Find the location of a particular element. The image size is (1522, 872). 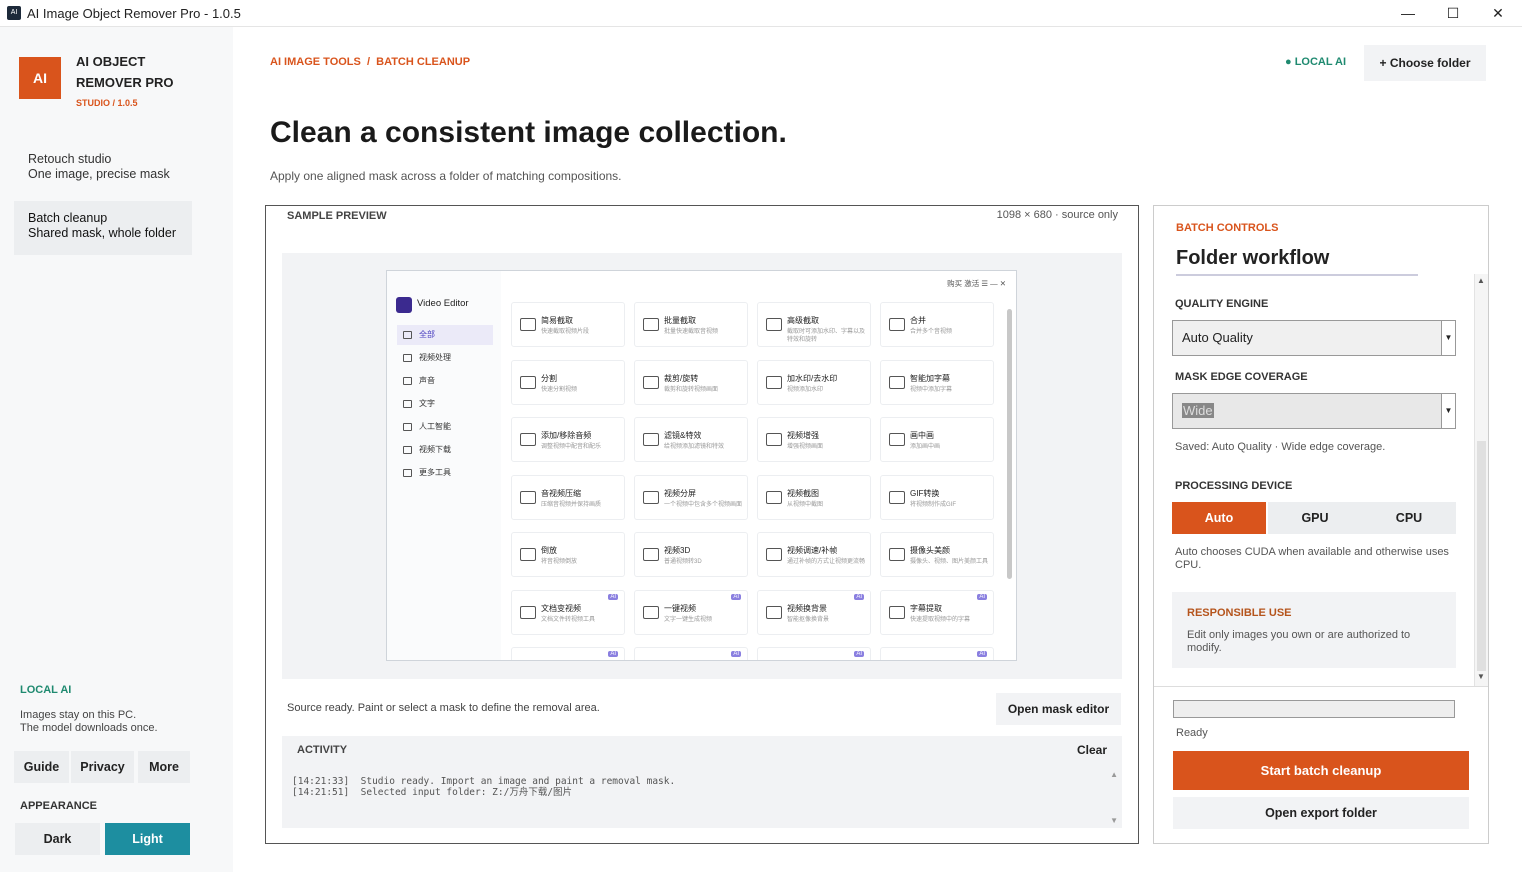

preview-nav-label: 声音 is located at coordinates (427, 380).